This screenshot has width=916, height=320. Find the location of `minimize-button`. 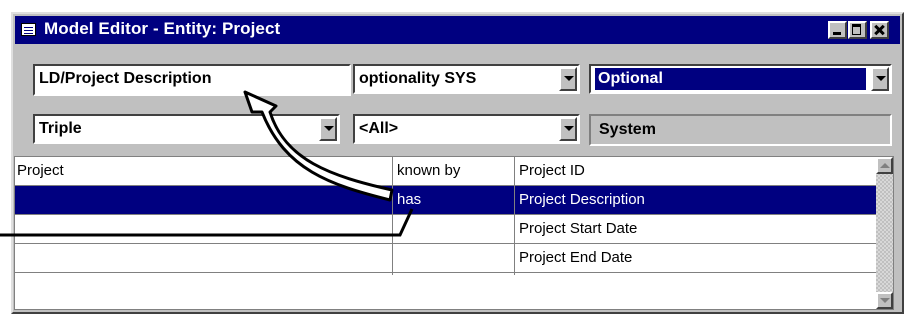

minimize-button is located at coordinates (837, 30).